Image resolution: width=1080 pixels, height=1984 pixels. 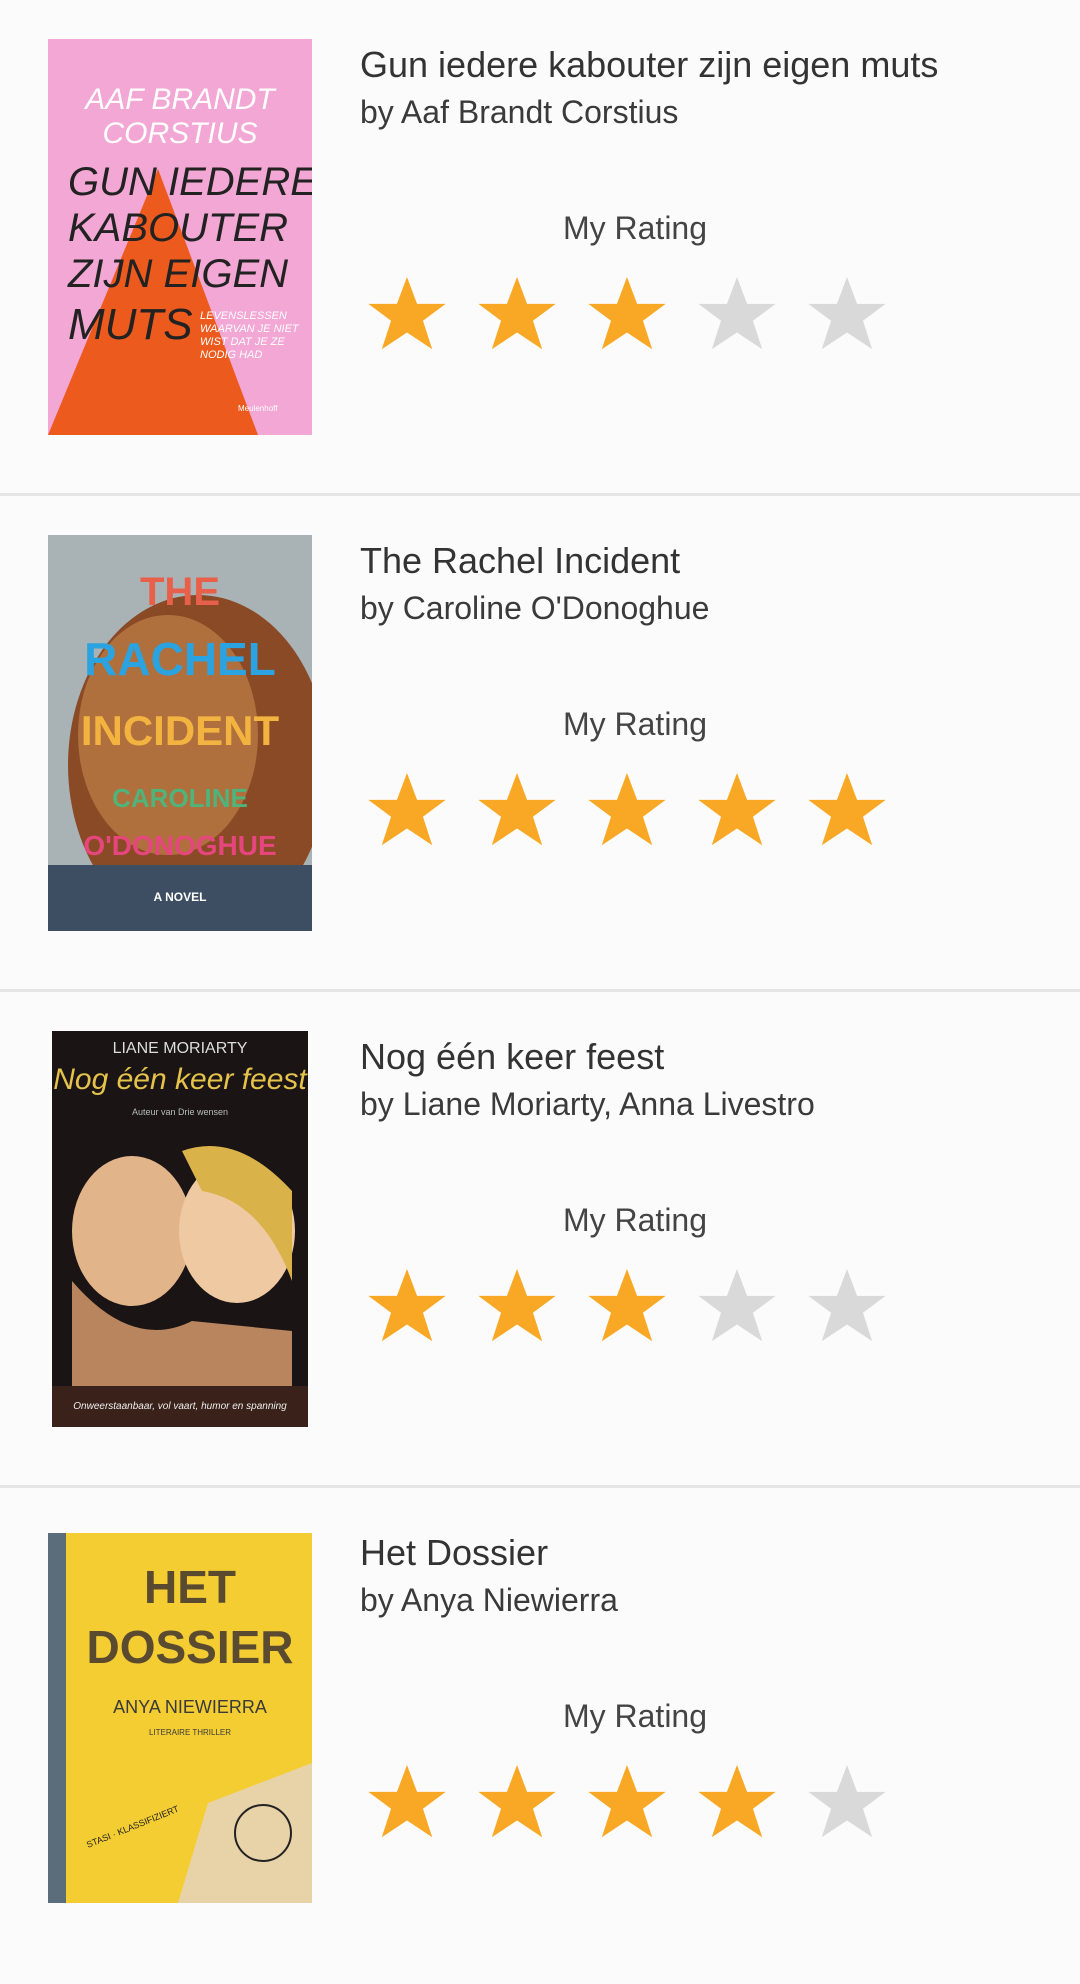 I want to click on cover-title-line: KABOUTER, so click(x=178, y=228).